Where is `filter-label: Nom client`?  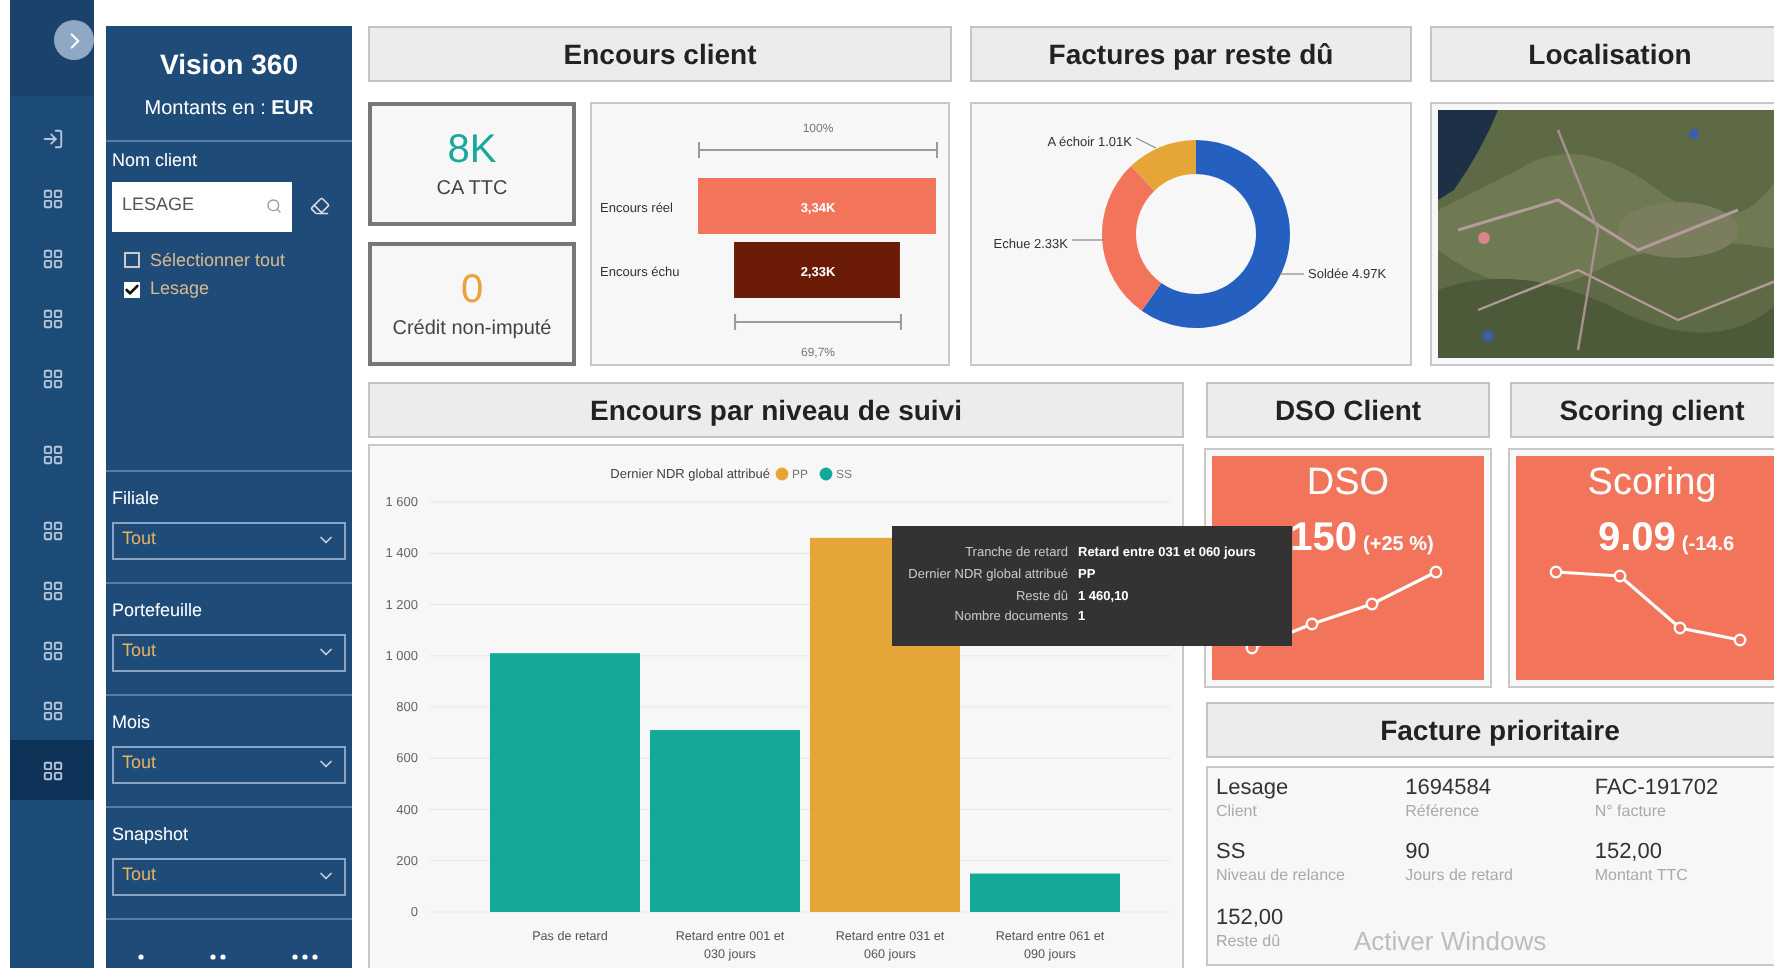
filter-label: Nom client is located at coordinates (156, 161).